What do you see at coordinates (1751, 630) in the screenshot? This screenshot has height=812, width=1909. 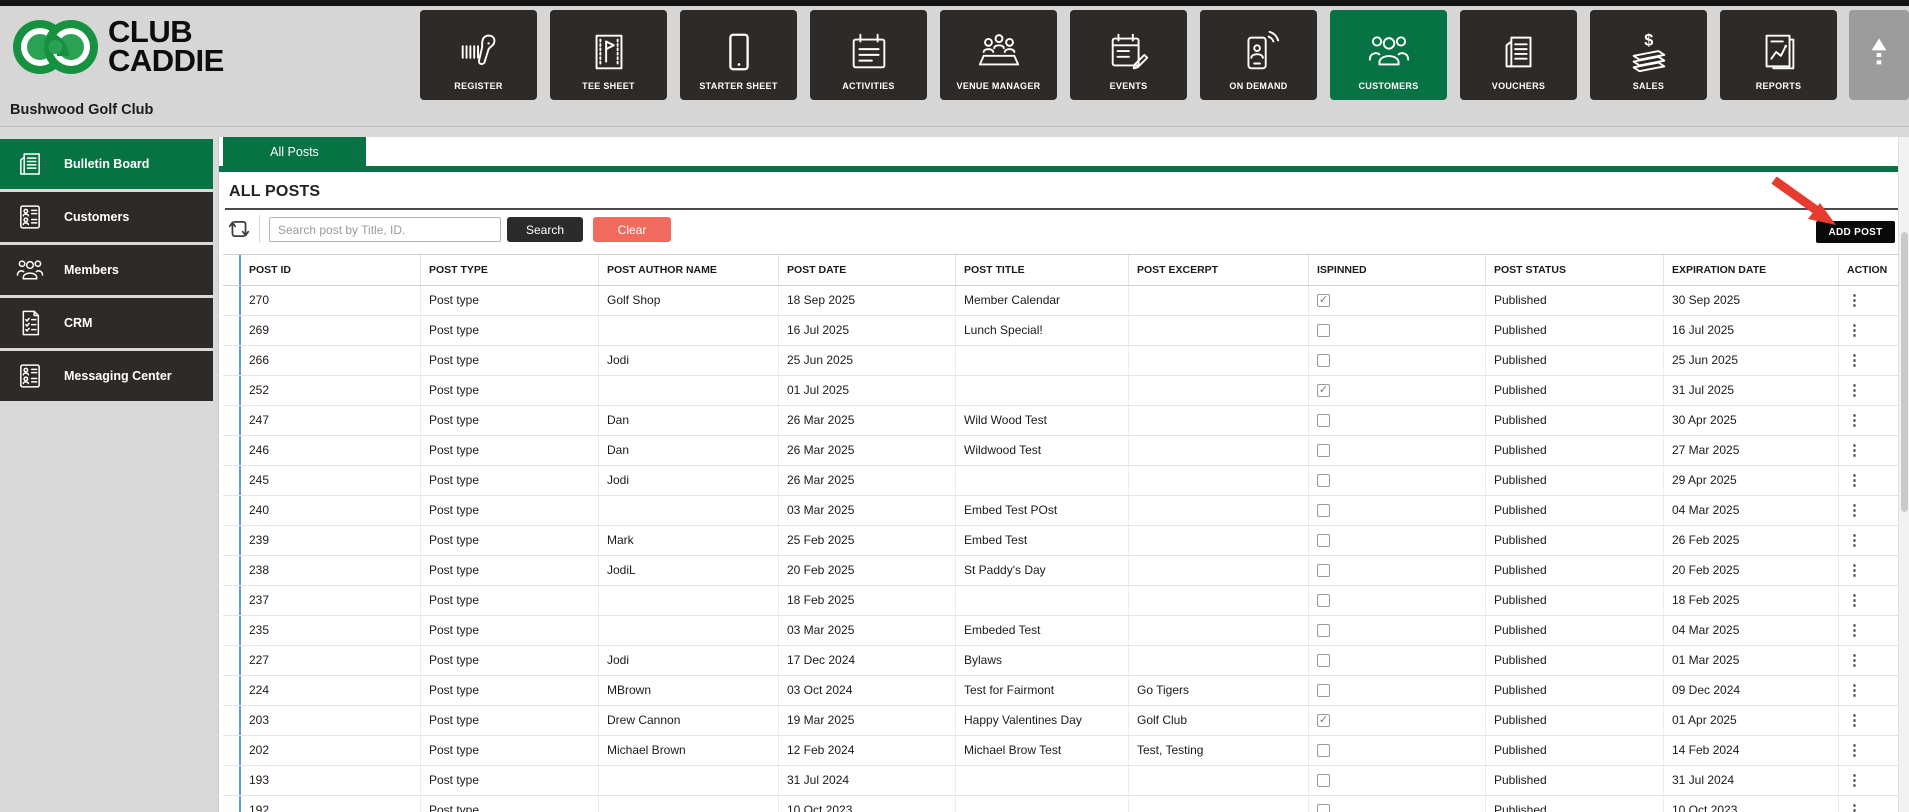 I see `cell-expiration-date: 04 Mar 2025` at bounding box center [1751, 630].